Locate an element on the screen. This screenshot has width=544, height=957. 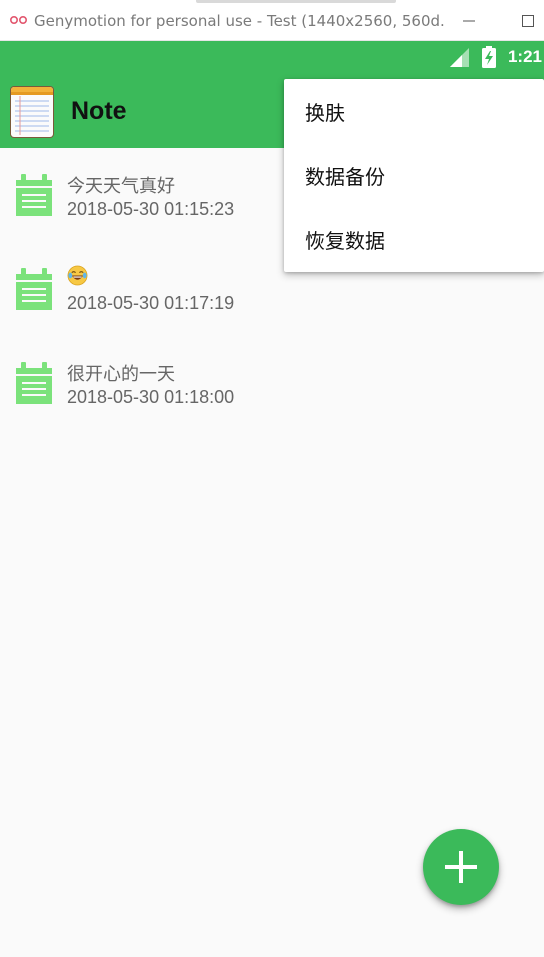
menu-item-restore-data: 恢复数据 is located at coordinates (414, 239).